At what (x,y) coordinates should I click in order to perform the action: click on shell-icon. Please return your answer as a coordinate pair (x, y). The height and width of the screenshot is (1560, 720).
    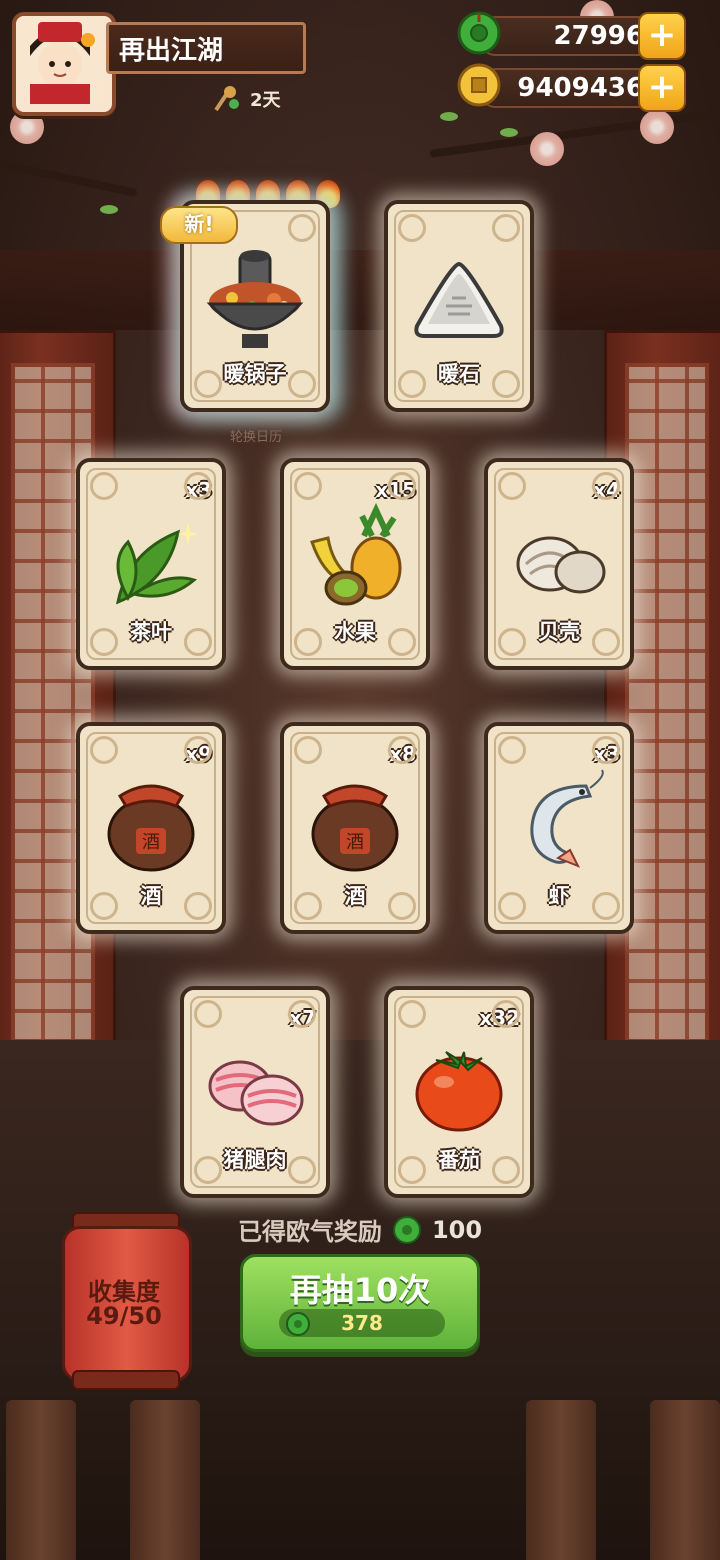
    Looking at the image, I should click on (561, 565).